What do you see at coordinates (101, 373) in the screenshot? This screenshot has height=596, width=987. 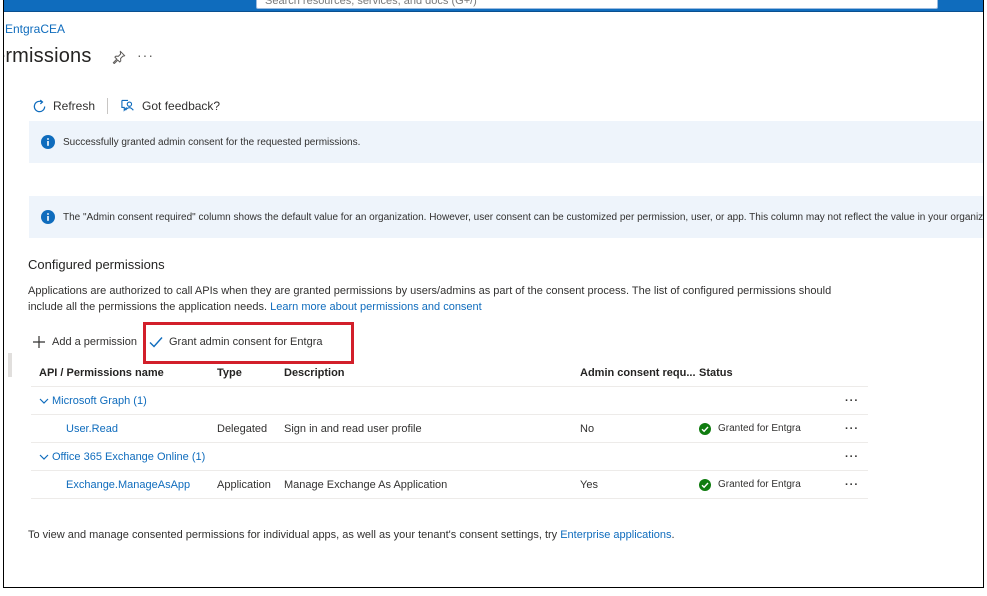 I see `column-header-api: API / Permissions name` at bounding box center [101, 373].